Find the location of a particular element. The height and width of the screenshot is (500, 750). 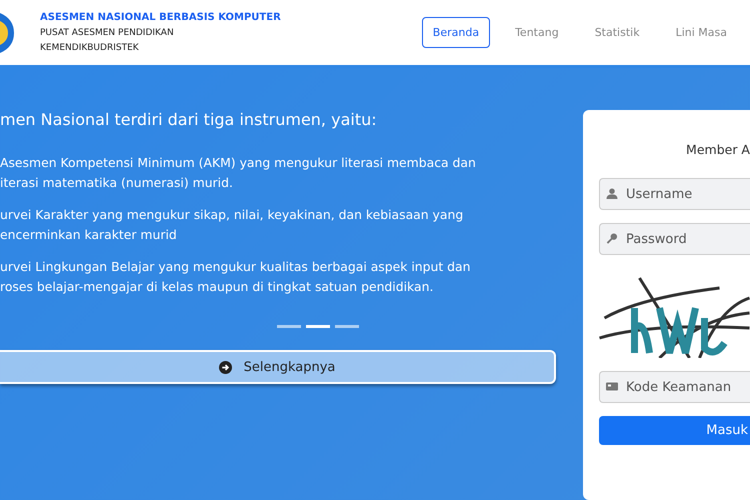

password-field: Password is located at coordinates (674, 239).